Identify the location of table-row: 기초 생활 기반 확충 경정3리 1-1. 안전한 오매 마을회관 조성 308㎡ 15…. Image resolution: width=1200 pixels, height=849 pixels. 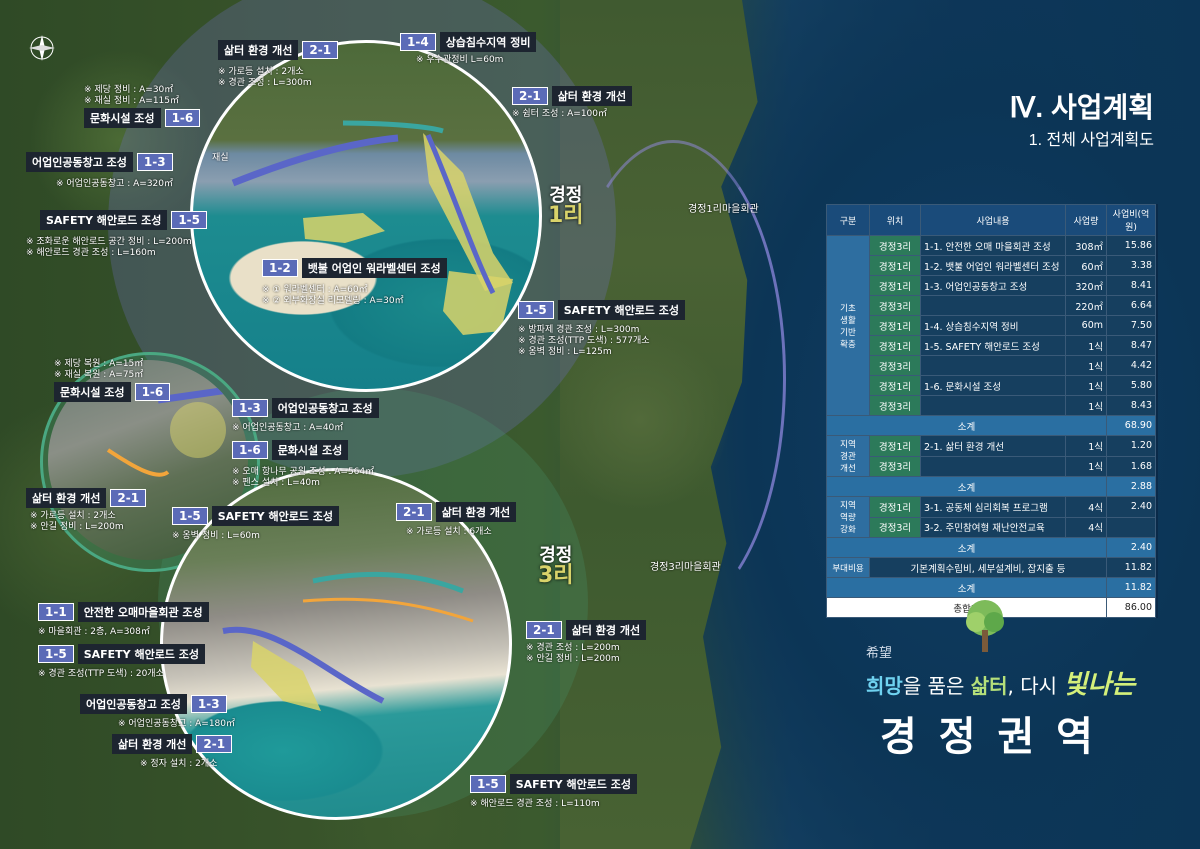
(991, 325).